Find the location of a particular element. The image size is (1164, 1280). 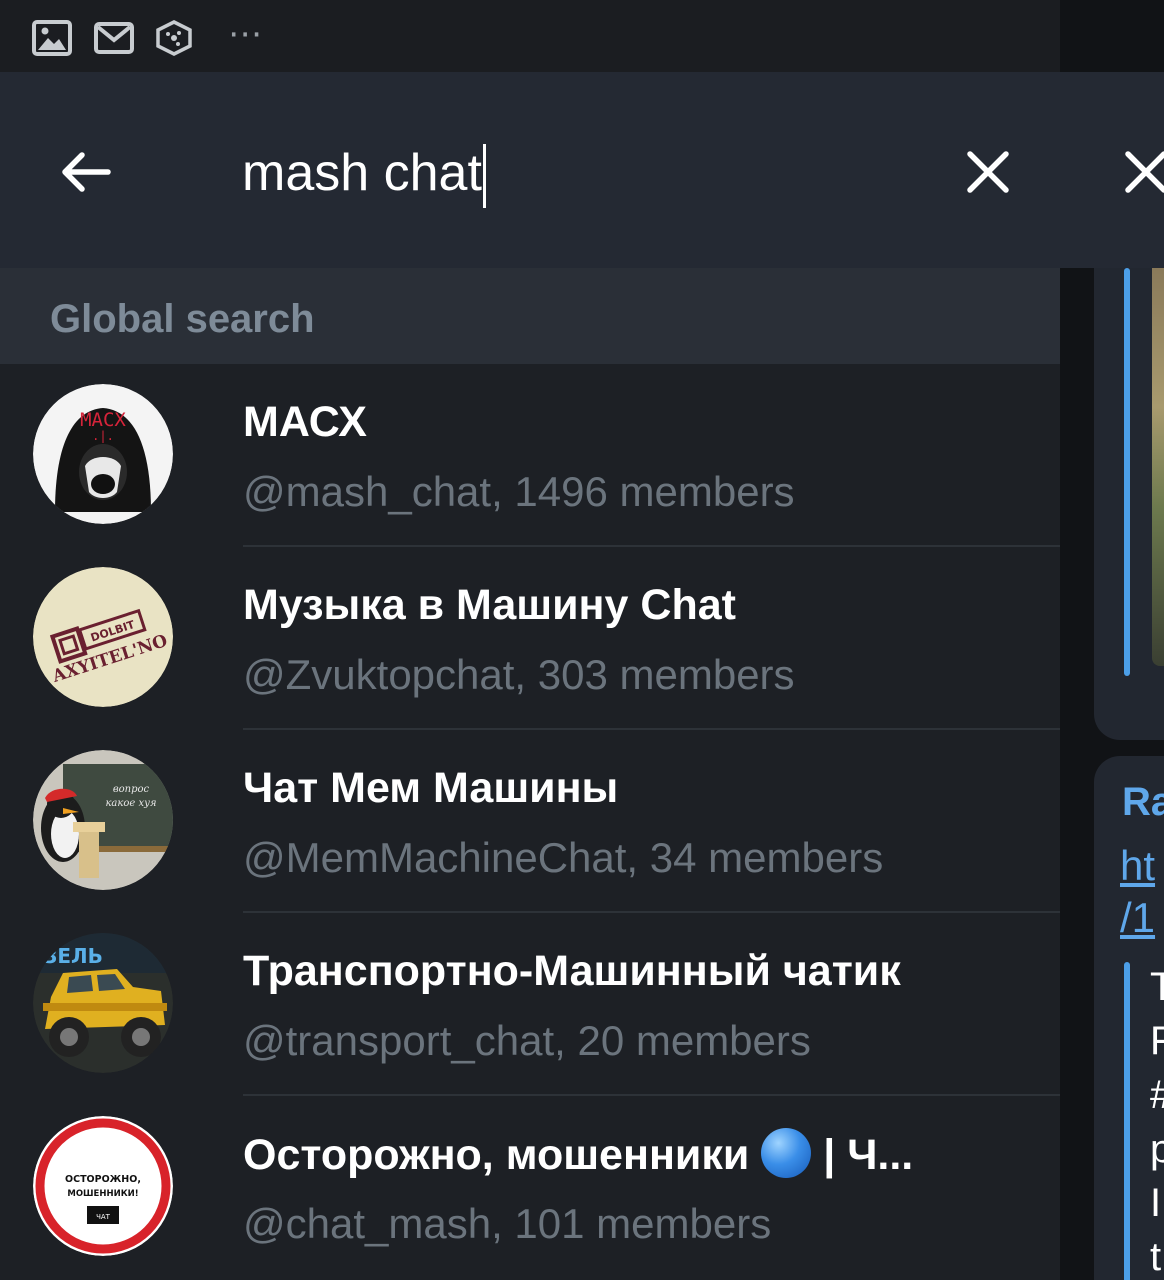

result-subtitle: @transport_chat, 20 members is located at coordinates (527, 1040).